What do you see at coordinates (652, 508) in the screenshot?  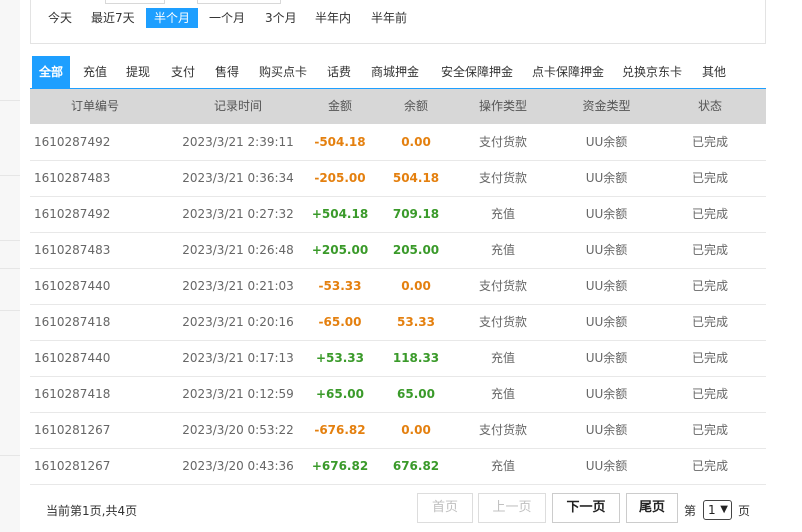 I see `last-page-button: 尾页` at bounding box center [652, 508].